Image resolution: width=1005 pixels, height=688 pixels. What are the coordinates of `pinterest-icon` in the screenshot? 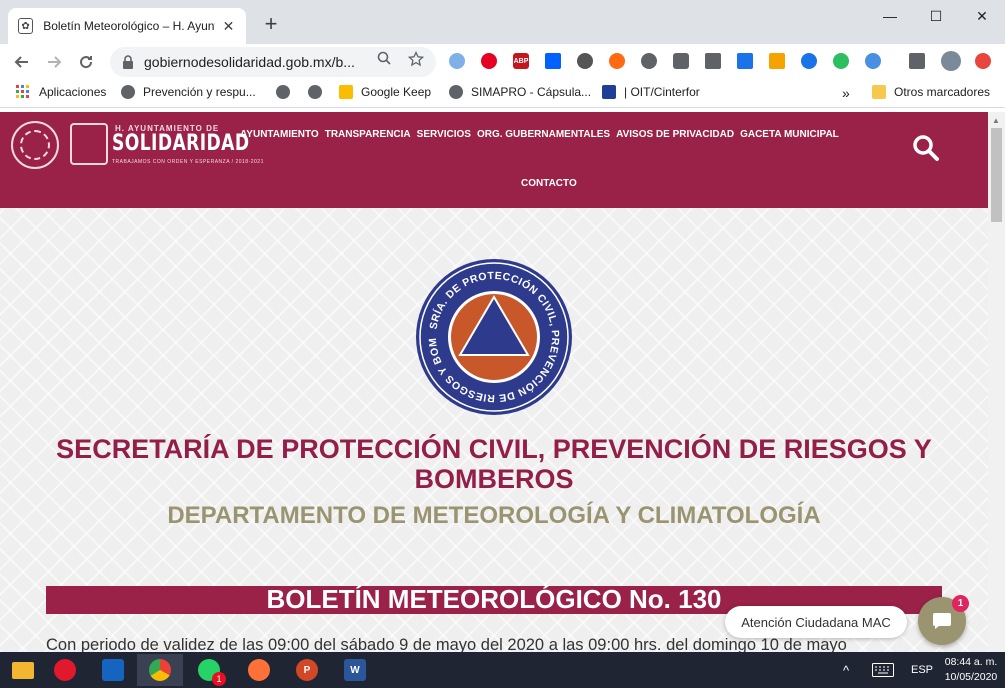 It's located at (489, 61).